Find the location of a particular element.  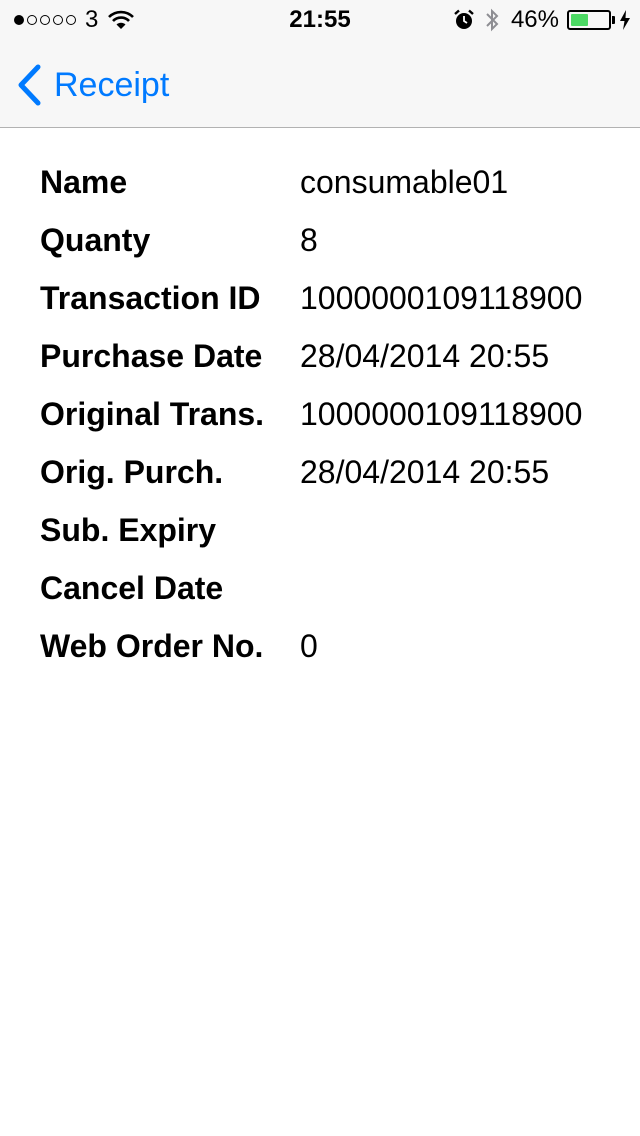

battery-percent: 46% is located at coordinates (534, 19).